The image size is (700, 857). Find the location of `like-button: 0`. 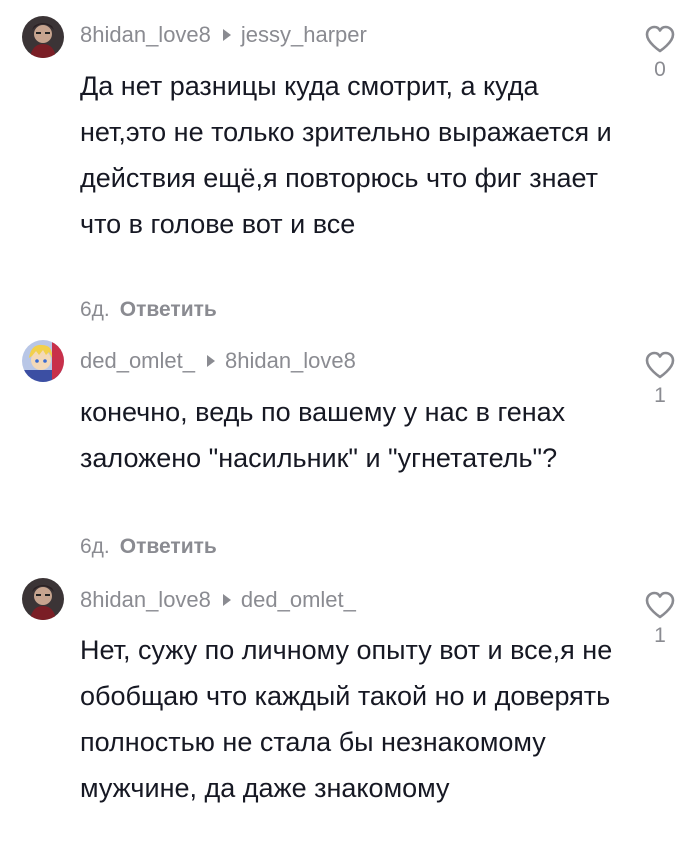

like-button: 0 is located at coordinates (660, 53).